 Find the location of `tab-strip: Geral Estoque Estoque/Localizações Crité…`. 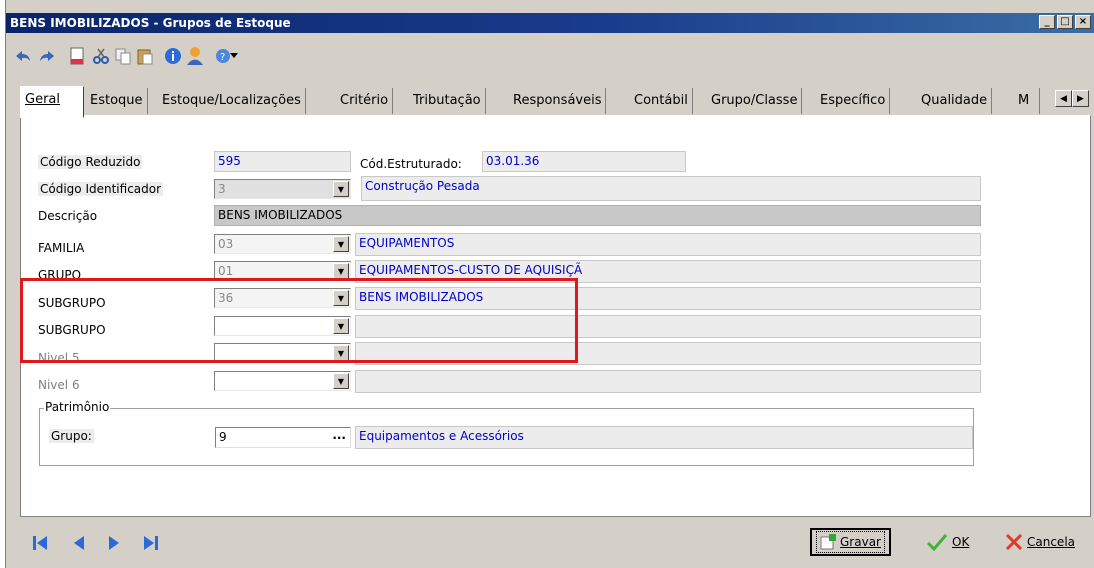

tab-strip: Geral Estoque Estoque/Localizações Crité… is located at coordinates (555, 102).